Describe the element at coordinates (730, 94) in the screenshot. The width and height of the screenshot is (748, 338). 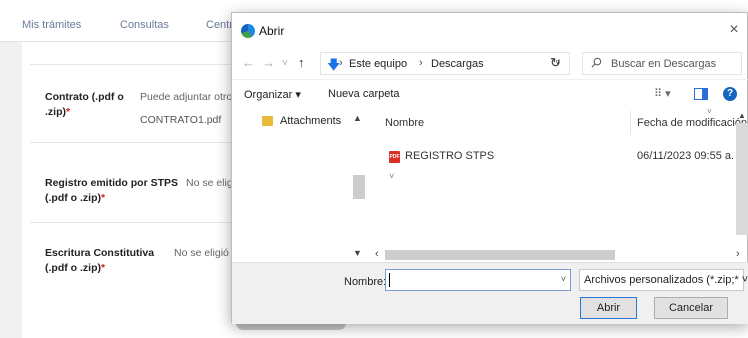
I see `help-icon: ?` at that location.